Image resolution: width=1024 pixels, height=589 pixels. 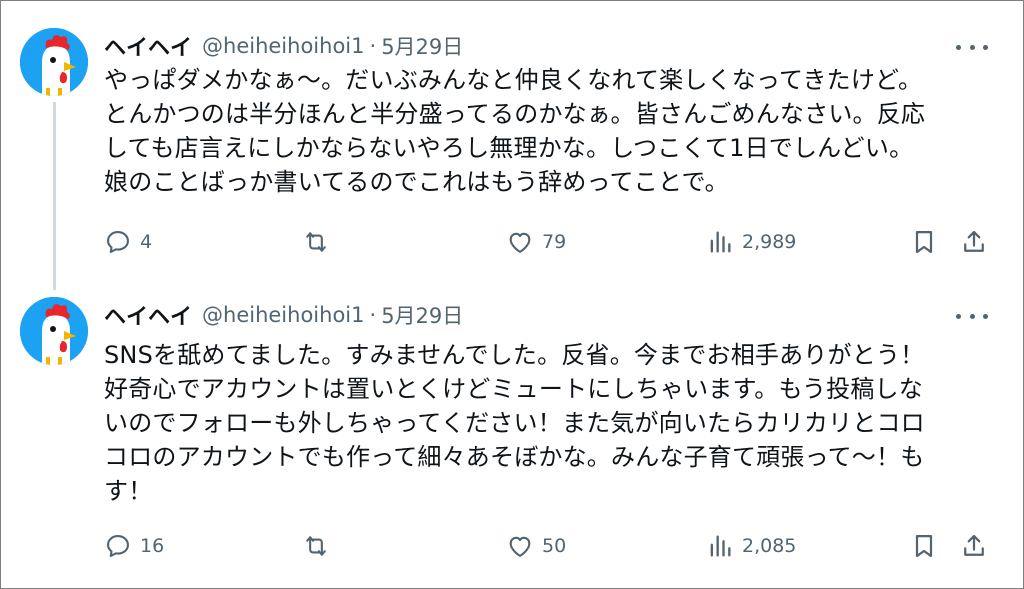 I want to click on like-button: 50, so click(x=536, y=546).